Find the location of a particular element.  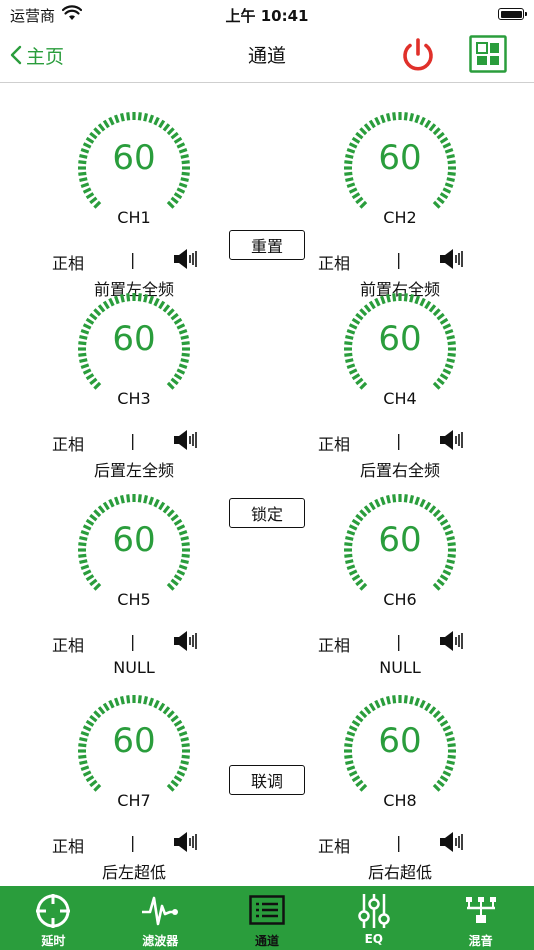

channel-ch8: 60 CH8 正相 | 后右超低 is located at coordinates (400, 780).